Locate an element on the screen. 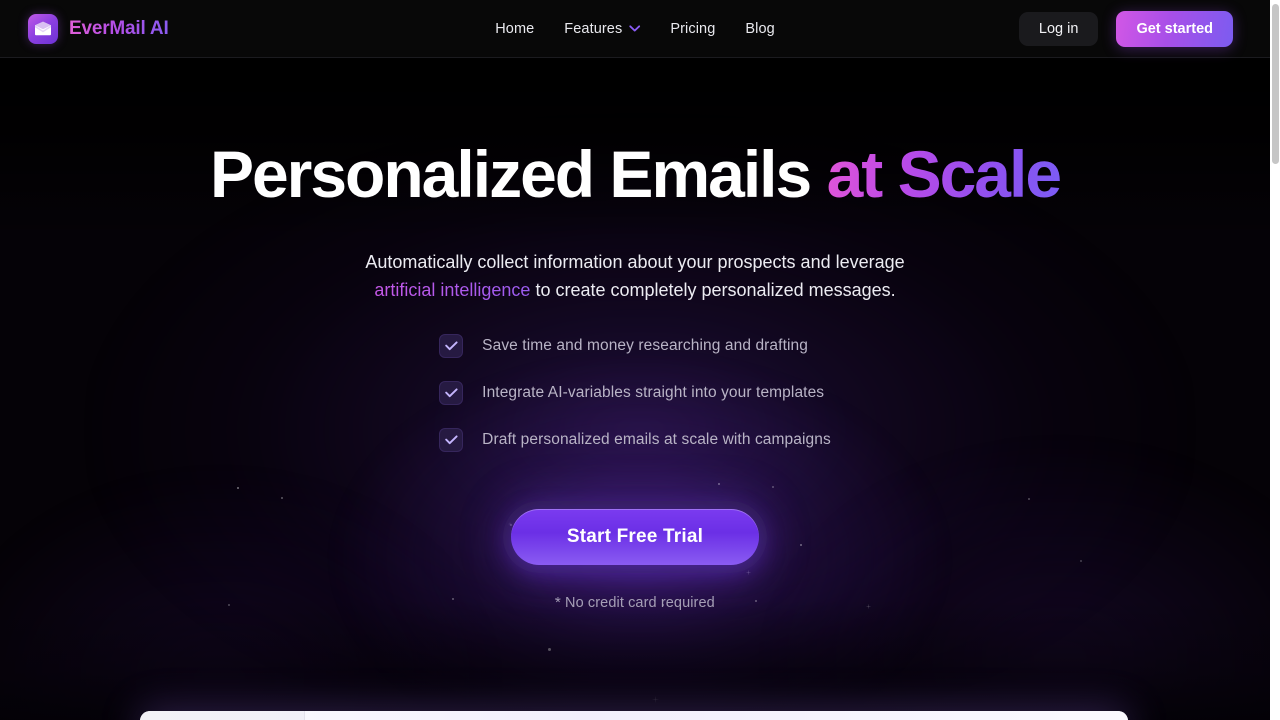 The image size is (1280, 720). nav-link-label: Features is located at coordinates (593, 28).